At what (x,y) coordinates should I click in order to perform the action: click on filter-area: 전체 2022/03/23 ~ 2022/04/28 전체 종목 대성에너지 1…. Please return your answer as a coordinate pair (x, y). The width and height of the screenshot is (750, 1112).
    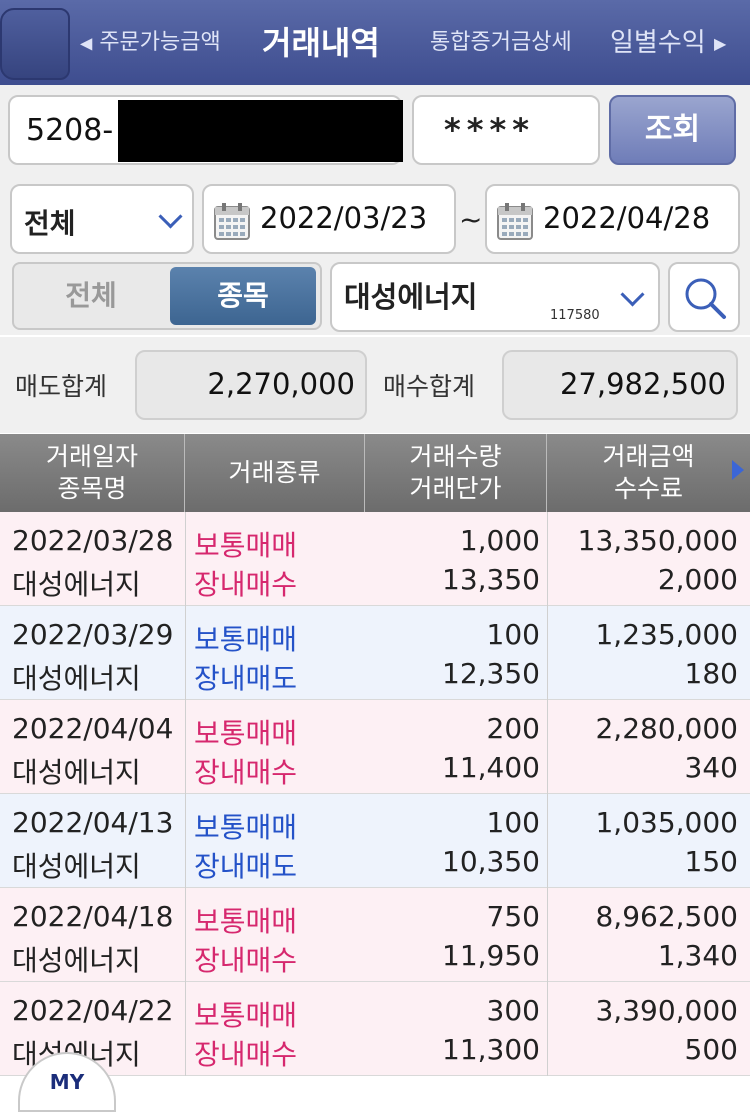
    Looking at the image, I should click on (375, 255).